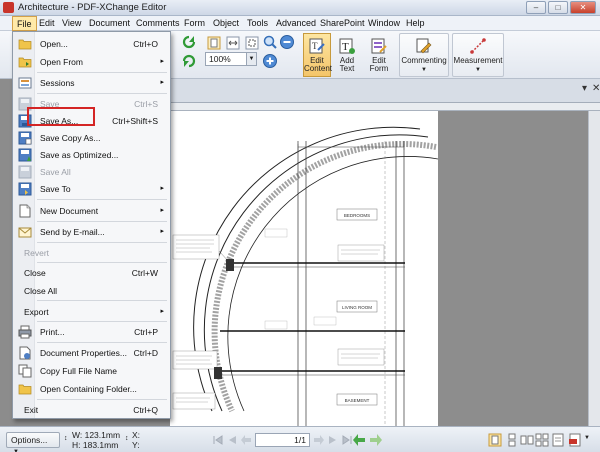 Image resolution: width=600 pixels, height=452 pixels. What do you see at coordinates (136, 445) in the screenshot?
I see `y-readout: Y:` at bounding box center [136, 445].